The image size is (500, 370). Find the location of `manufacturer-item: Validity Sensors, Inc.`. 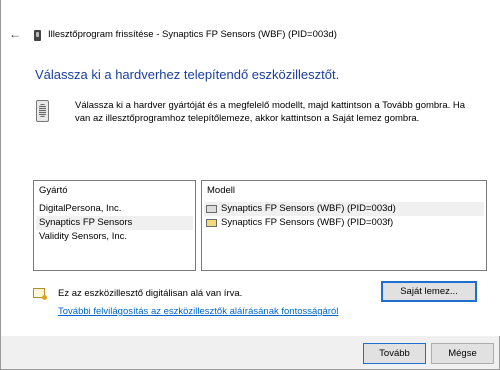

manufacturer-item: Validity Sensors, Inc. is located at coordinates (114, 237).